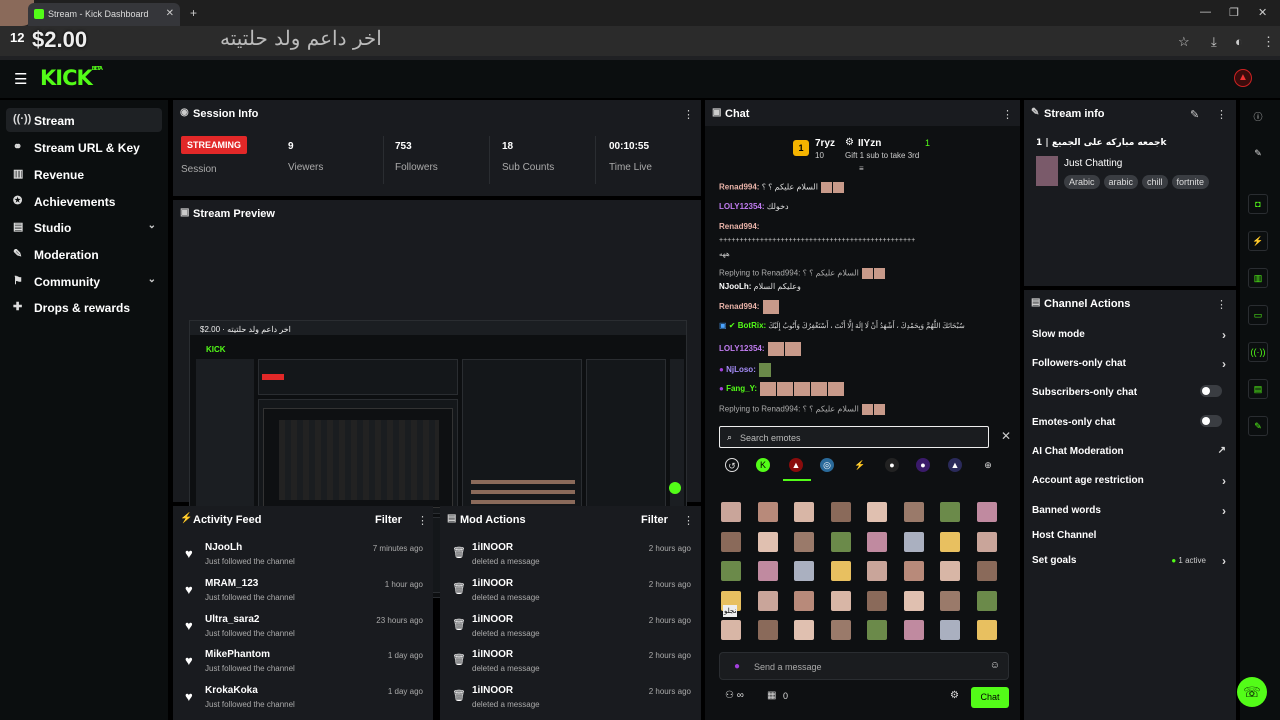  What do you see at coordinates (170, 13) in the screenshot?
I see `close-tab-icon: ✕` at bounding box center [170, 13].